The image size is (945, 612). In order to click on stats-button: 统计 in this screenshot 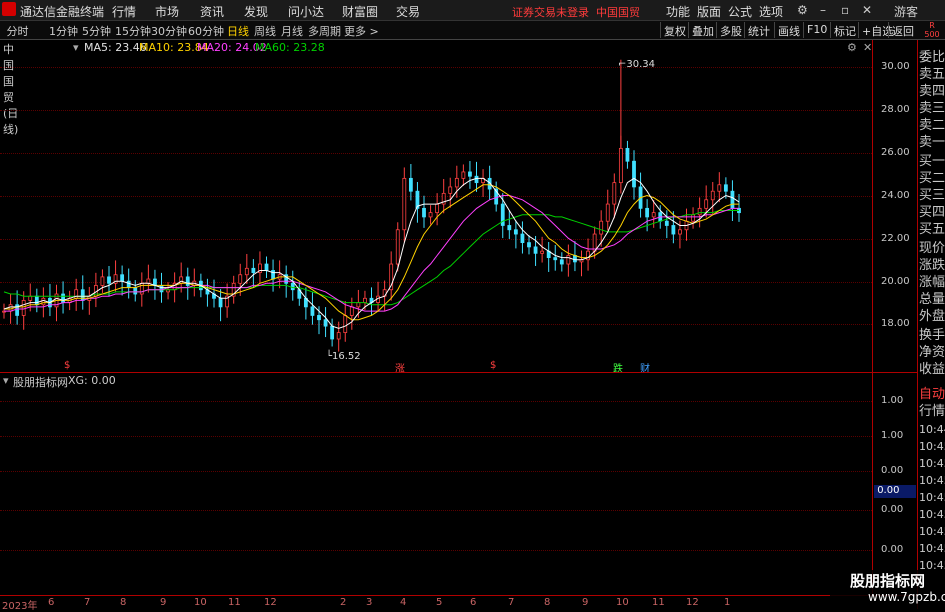, I will do `click(758, 30)`.